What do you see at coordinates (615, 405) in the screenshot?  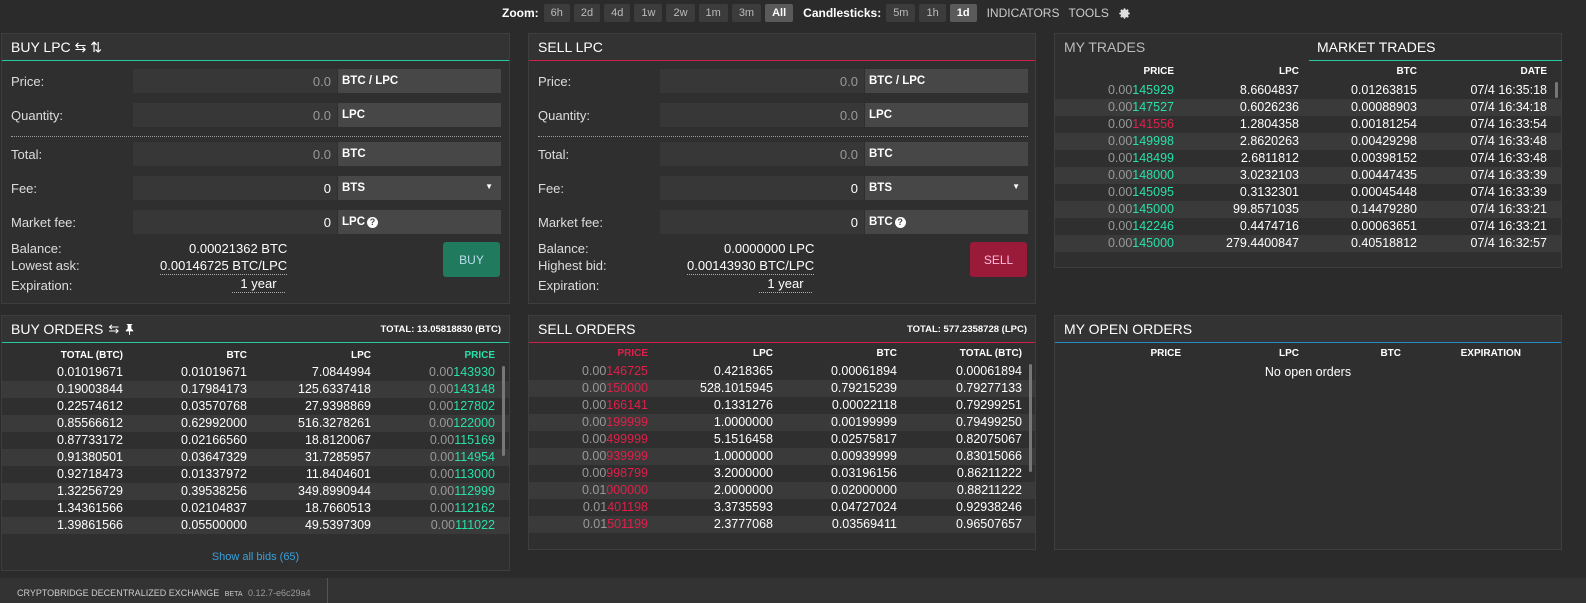 I see `price-cell: 0.00166141` at bounding box center [615, 405].